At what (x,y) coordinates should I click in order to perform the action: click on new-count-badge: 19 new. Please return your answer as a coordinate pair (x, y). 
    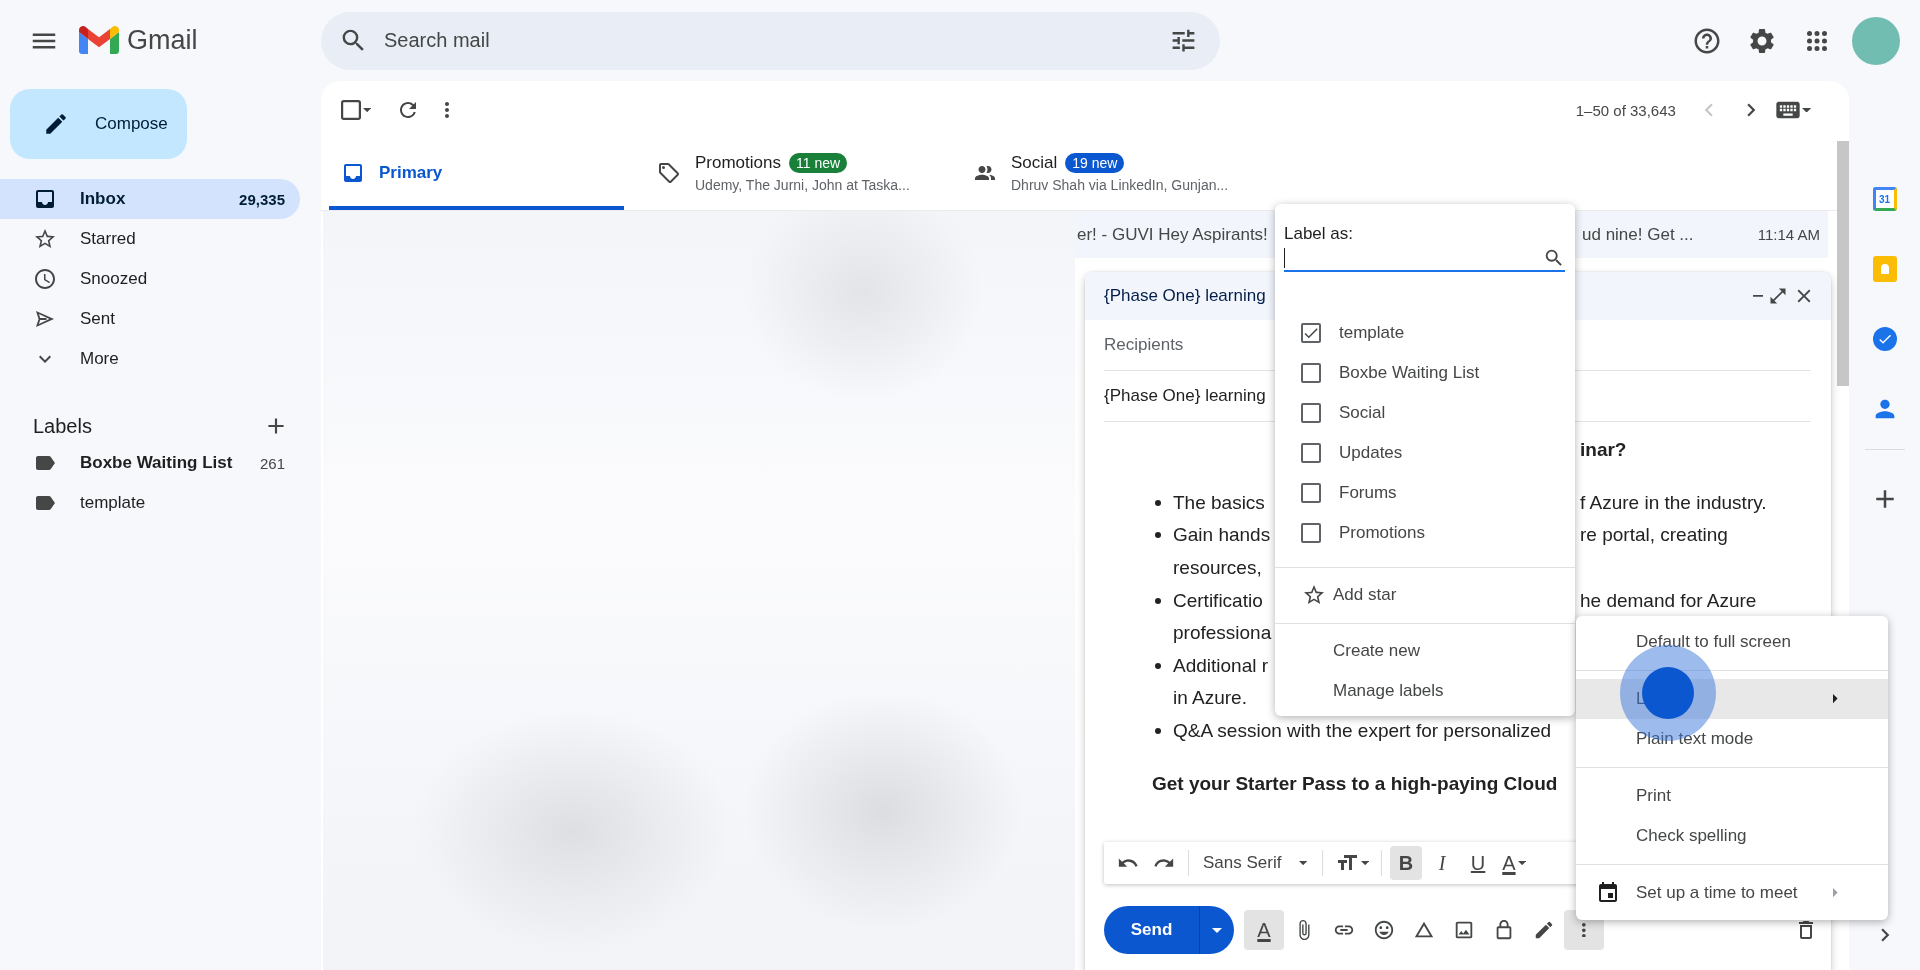
    Looking at the image, I should click on (1095, 162).